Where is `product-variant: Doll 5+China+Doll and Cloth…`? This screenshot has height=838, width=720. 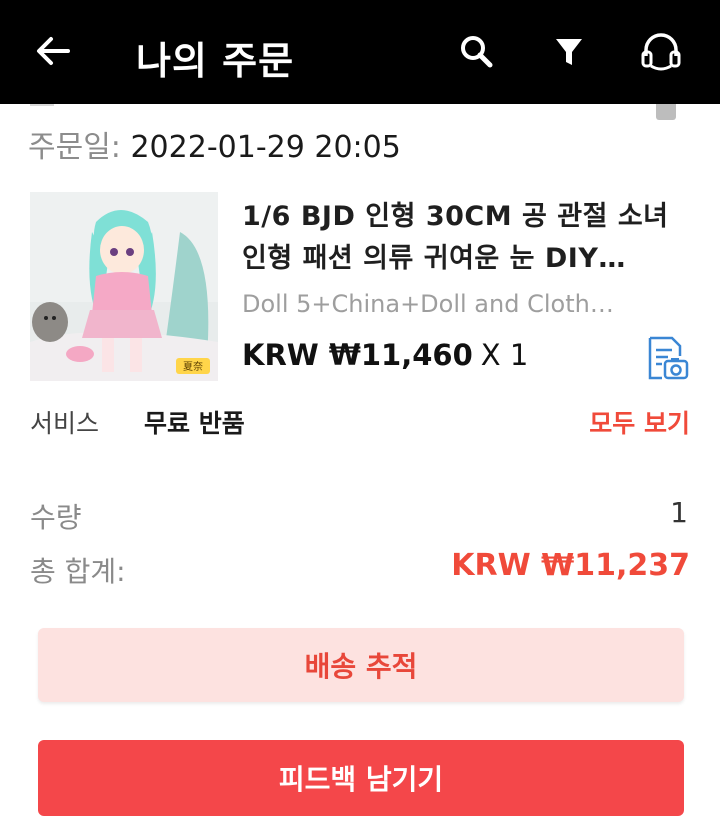 product-variant: Doll 5+China+Doll and Cloth… is located at coordinates (428, 304).